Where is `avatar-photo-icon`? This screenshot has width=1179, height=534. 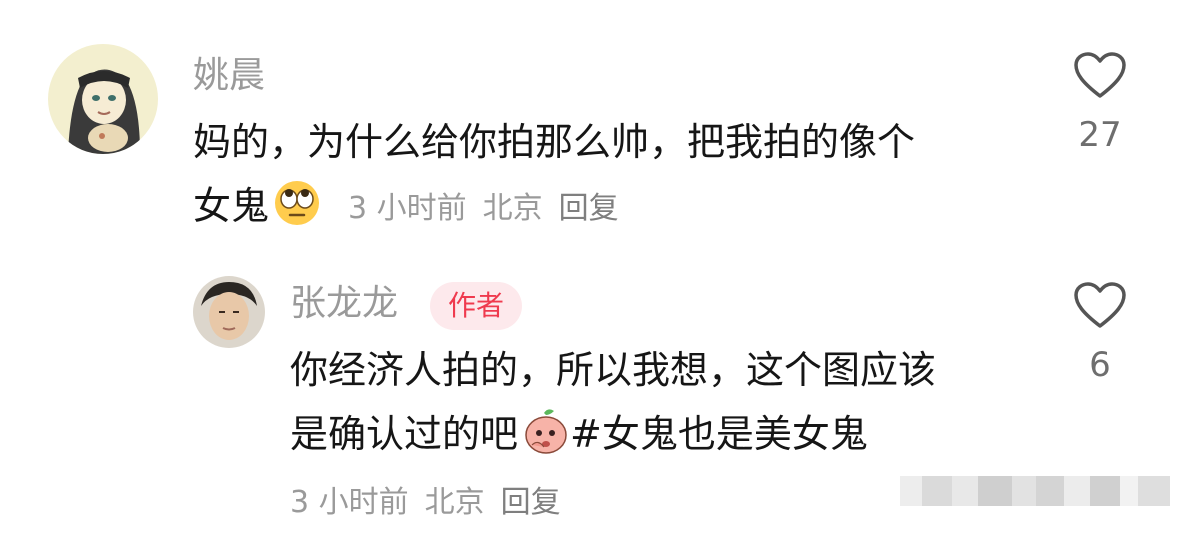
avatar-photo-icon is located at coordinates (229, 312).